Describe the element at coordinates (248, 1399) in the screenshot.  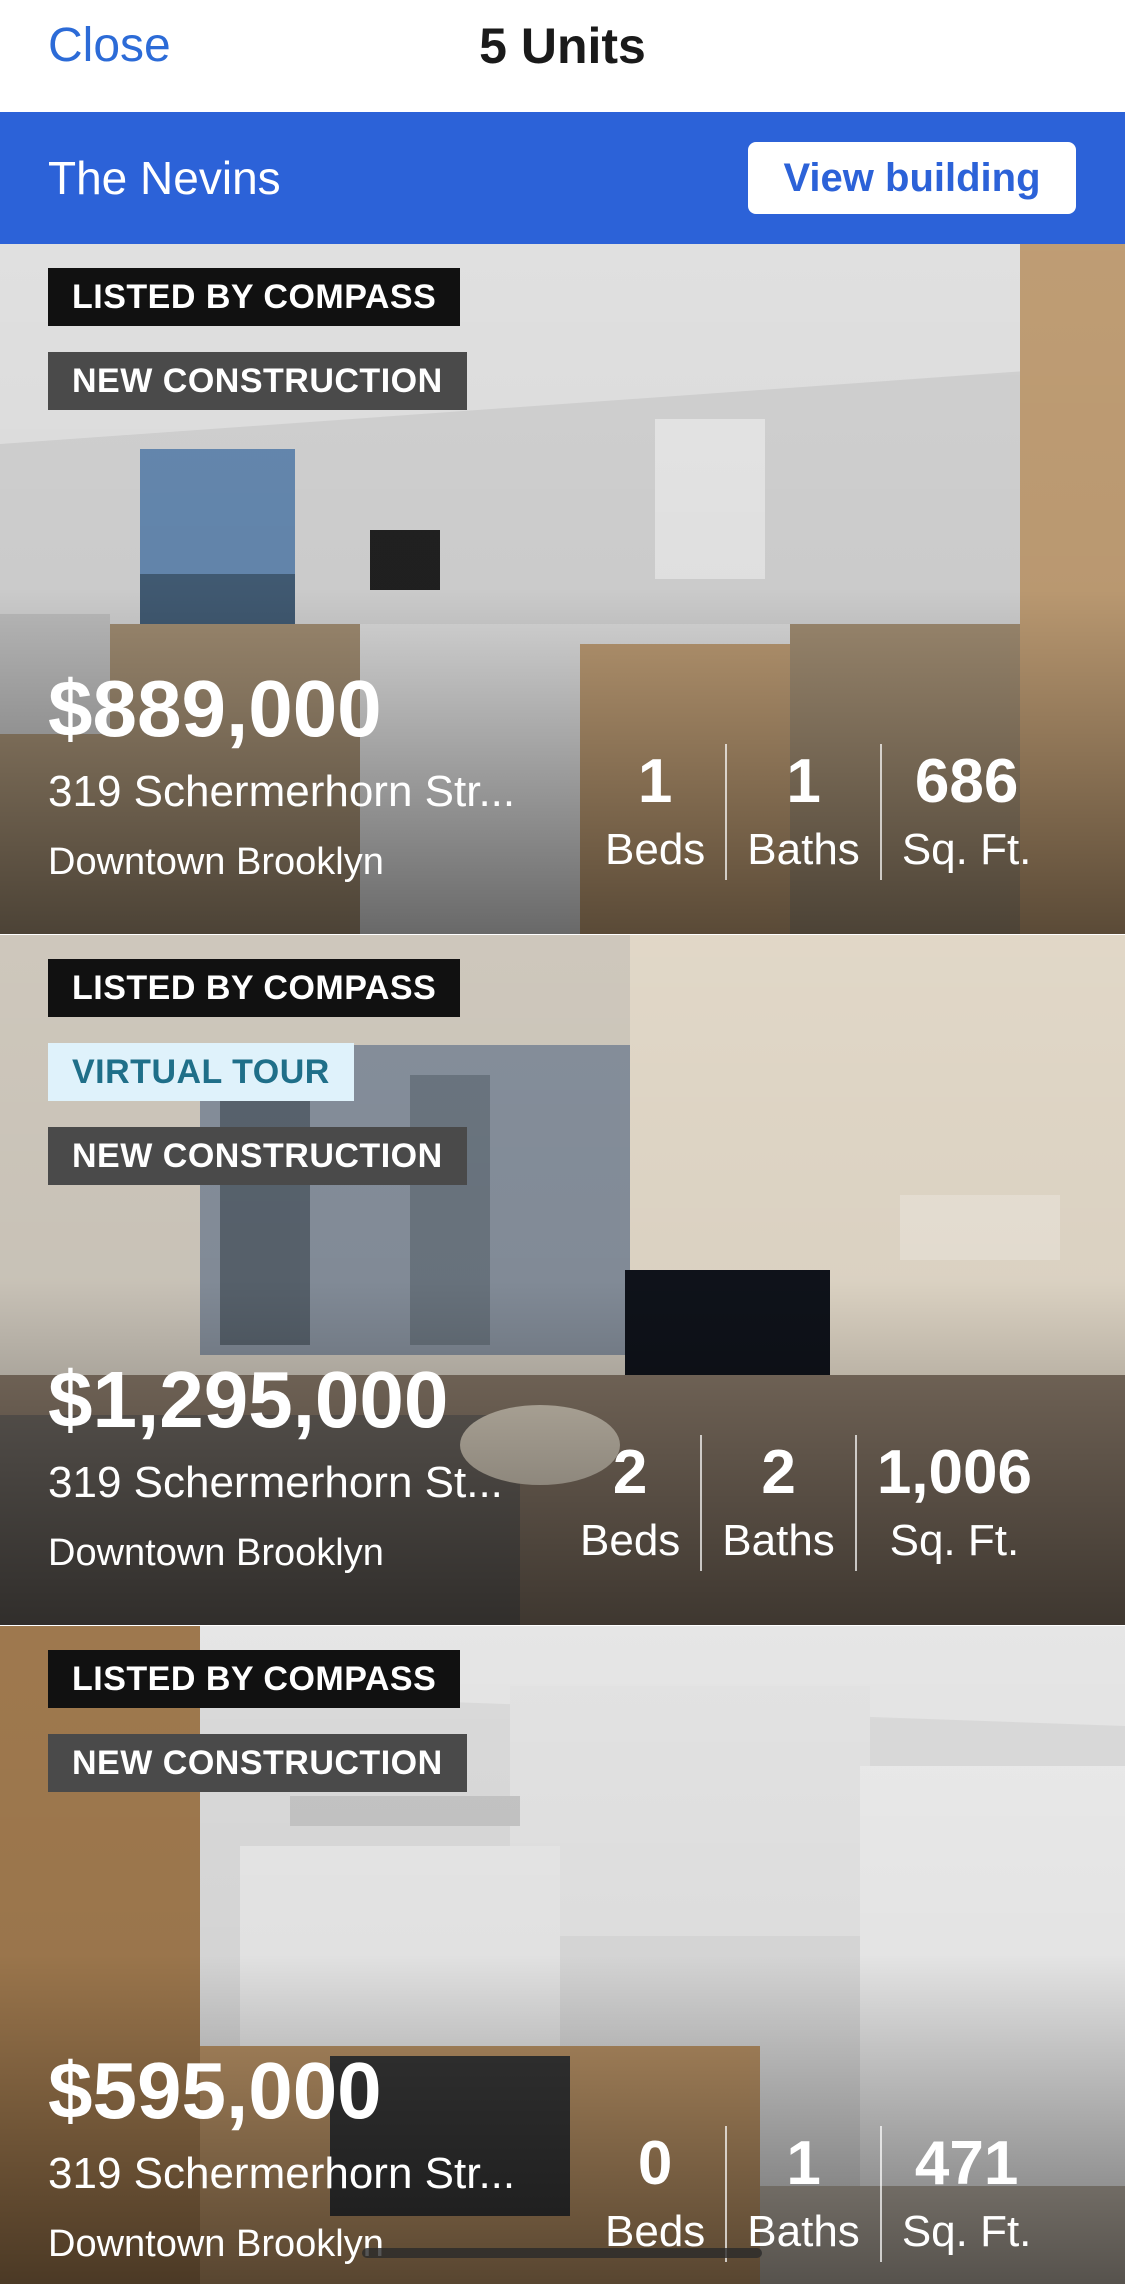
I see `listing-price: $1,295,000` at that location.